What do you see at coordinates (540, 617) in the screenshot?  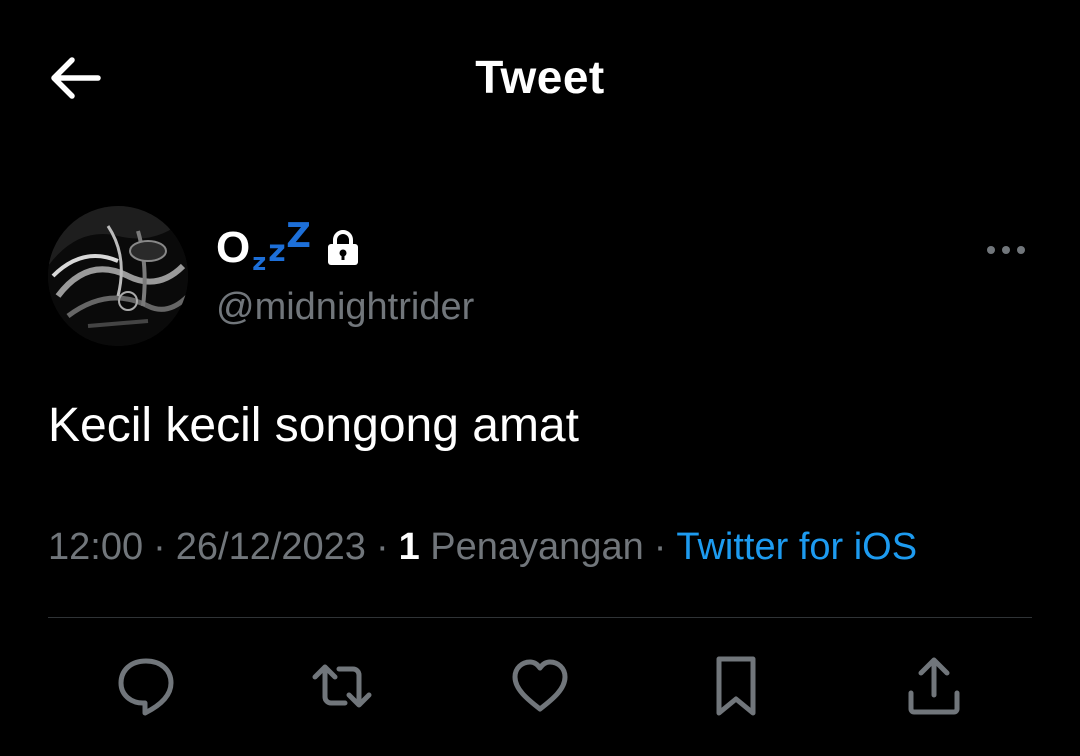 I see `divider` at bounding box center [540, 617].